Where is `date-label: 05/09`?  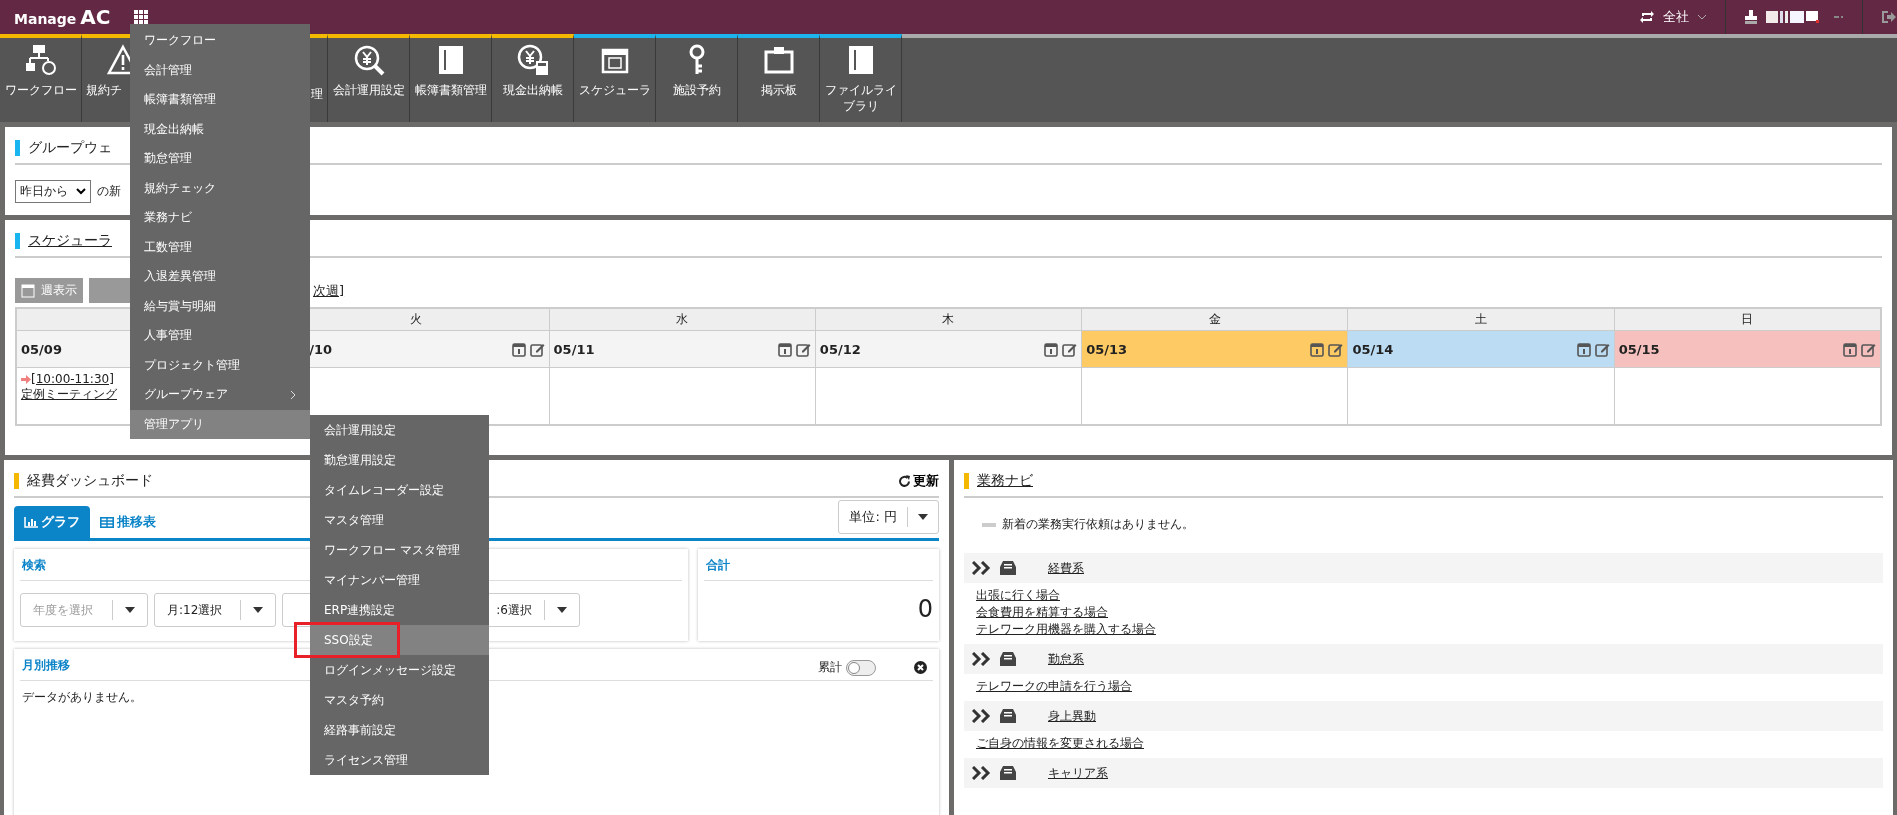 date-label: 05/09 is located at coordinates (41, 349).